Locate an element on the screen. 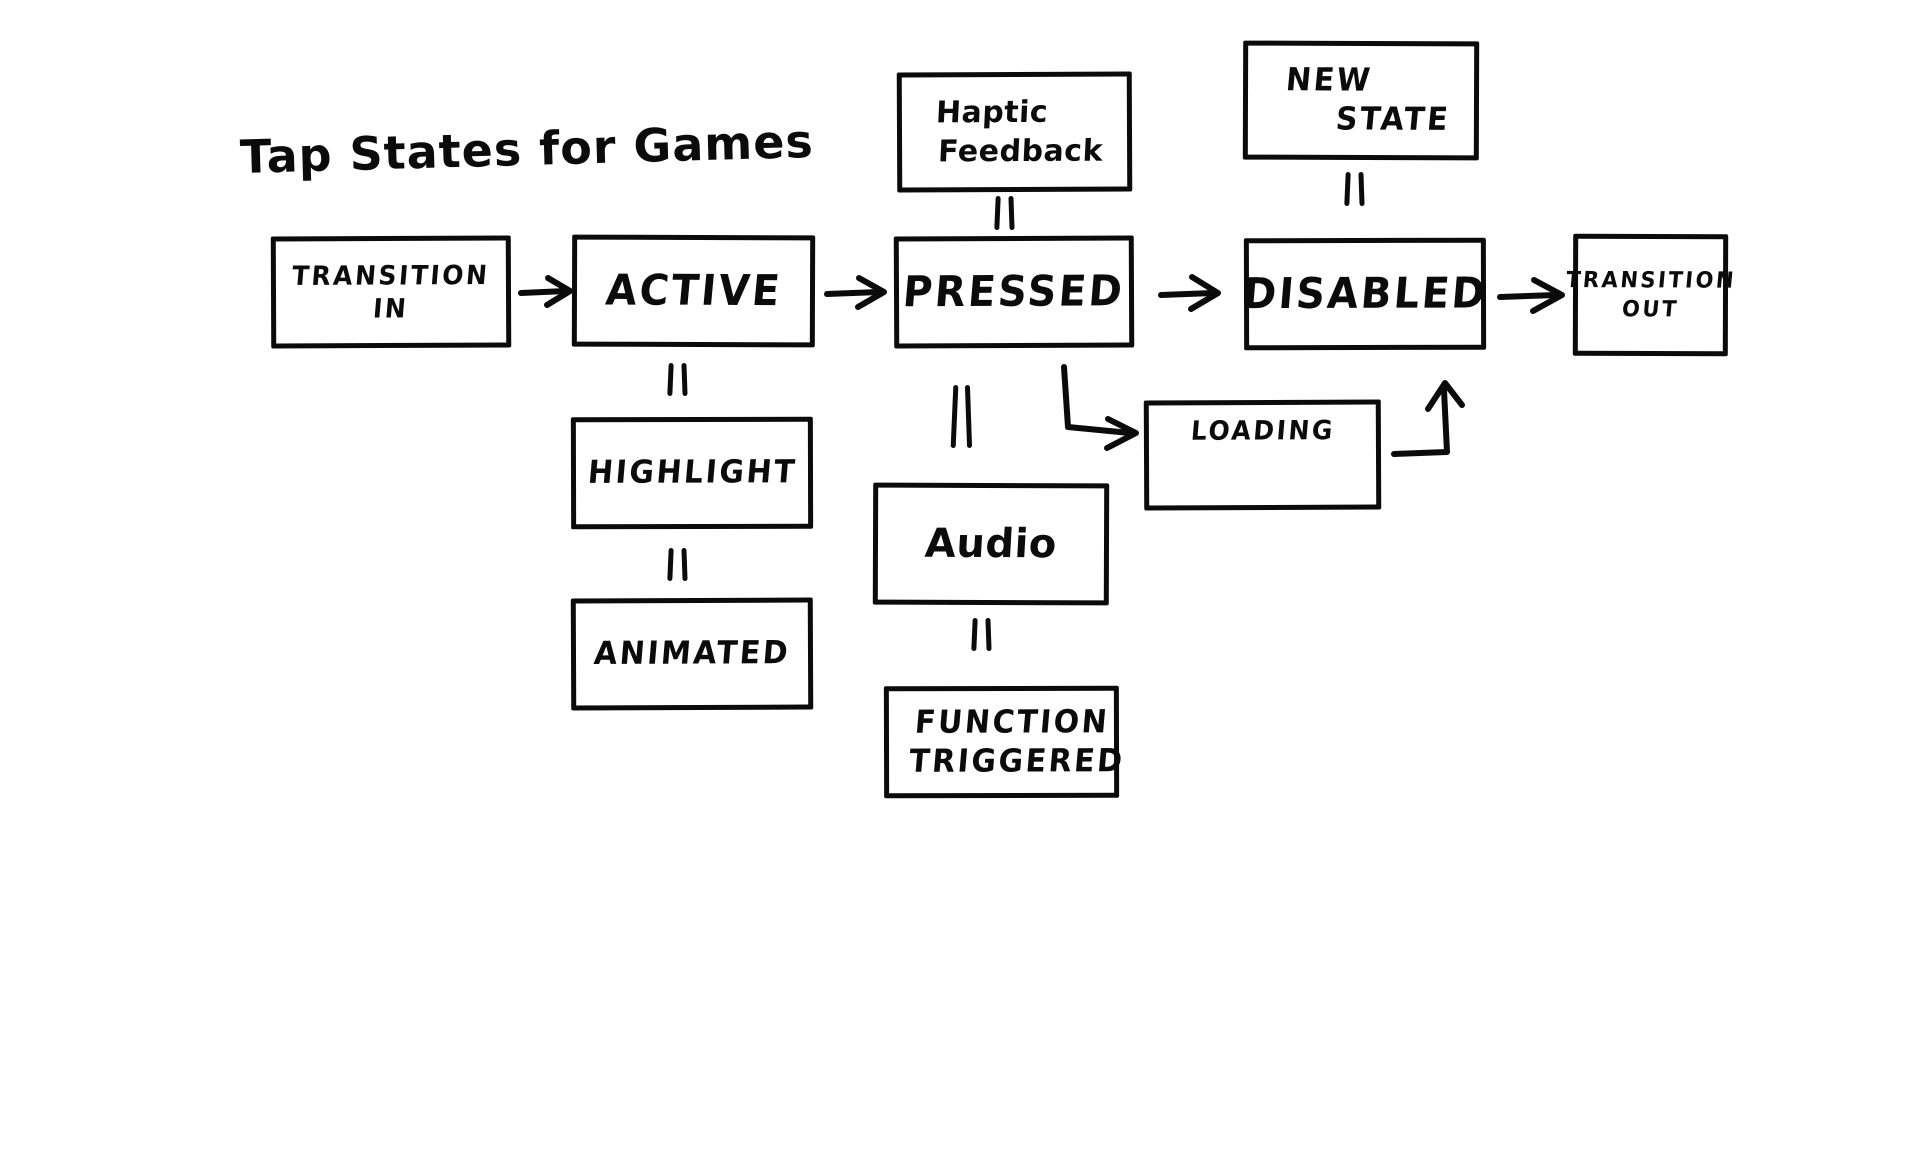  node-new-state: NEW STATE is located at coordinates (1361, 100).